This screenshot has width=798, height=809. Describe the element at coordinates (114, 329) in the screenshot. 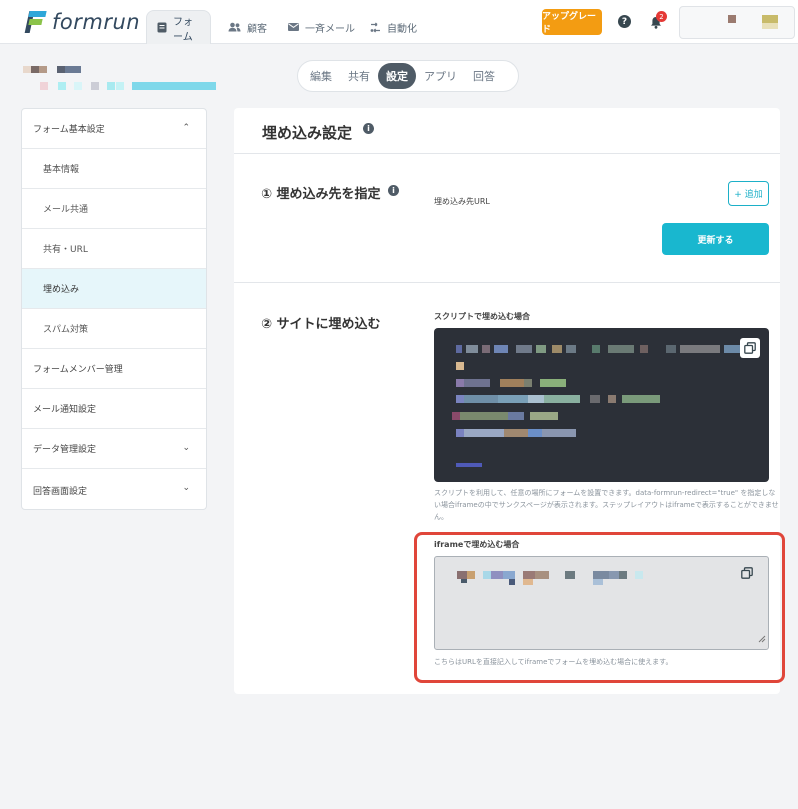

I see `sidebar-item-spam-protection: スパム対策` at that location.